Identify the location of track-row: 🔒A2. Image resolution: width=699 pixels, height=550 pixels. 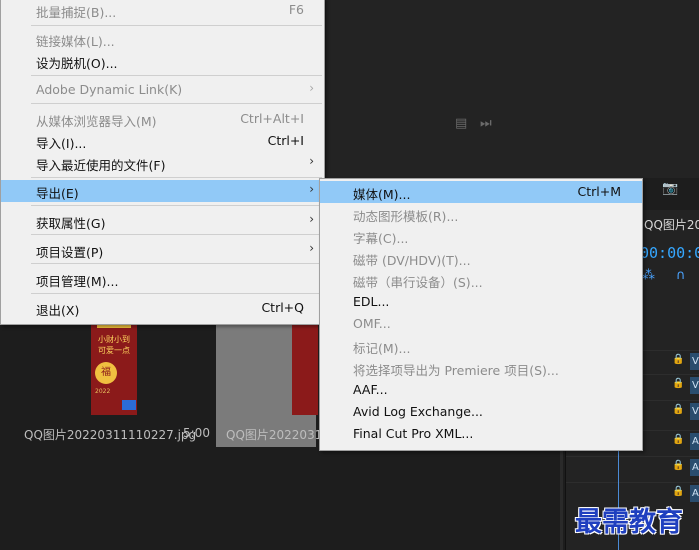
(632, 467).